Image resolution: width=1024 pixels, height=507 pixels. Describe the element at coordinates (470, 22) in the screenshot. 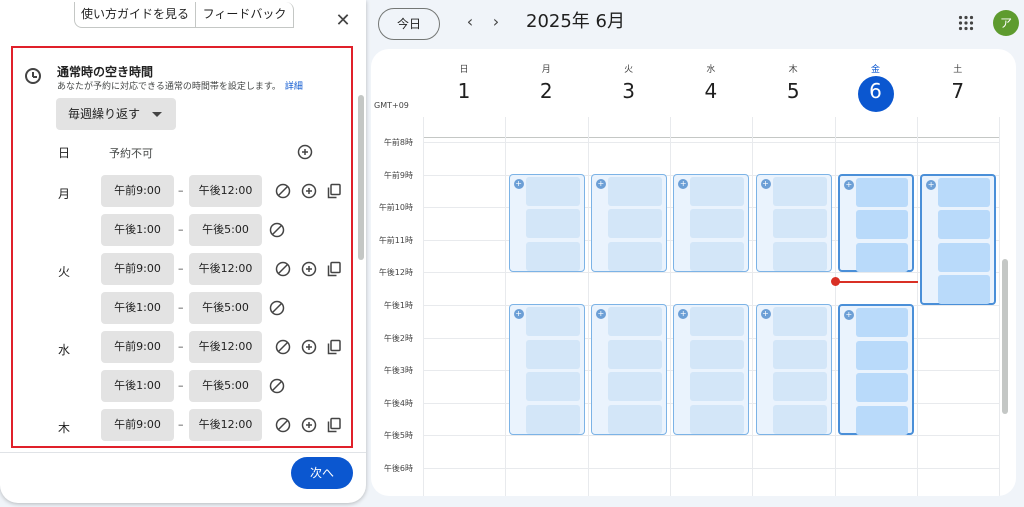

I see `chevron-left-icon: ‹` at that location.